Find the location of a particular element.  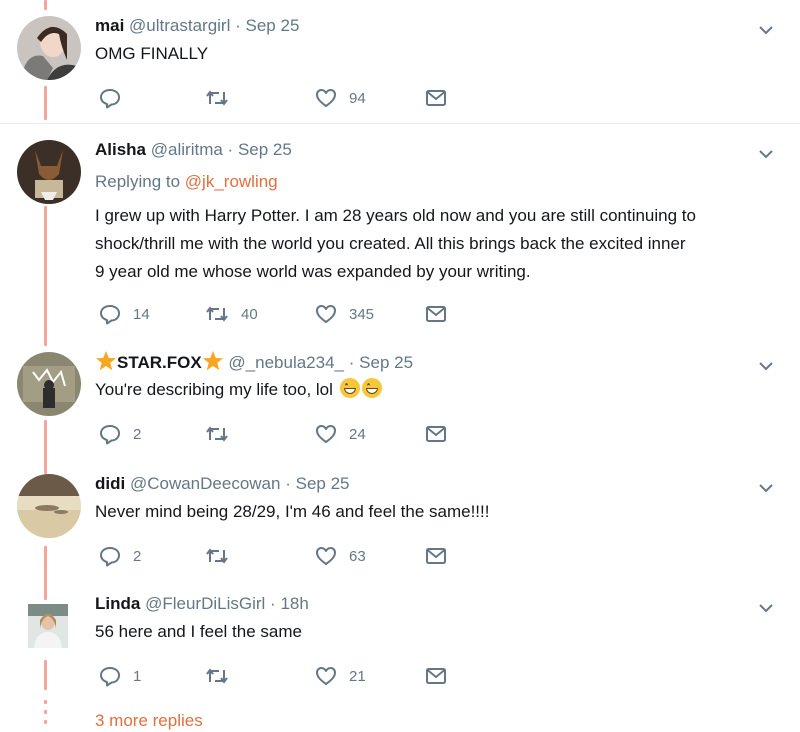

reply-button: 14 is located at coordinates (124, 314).